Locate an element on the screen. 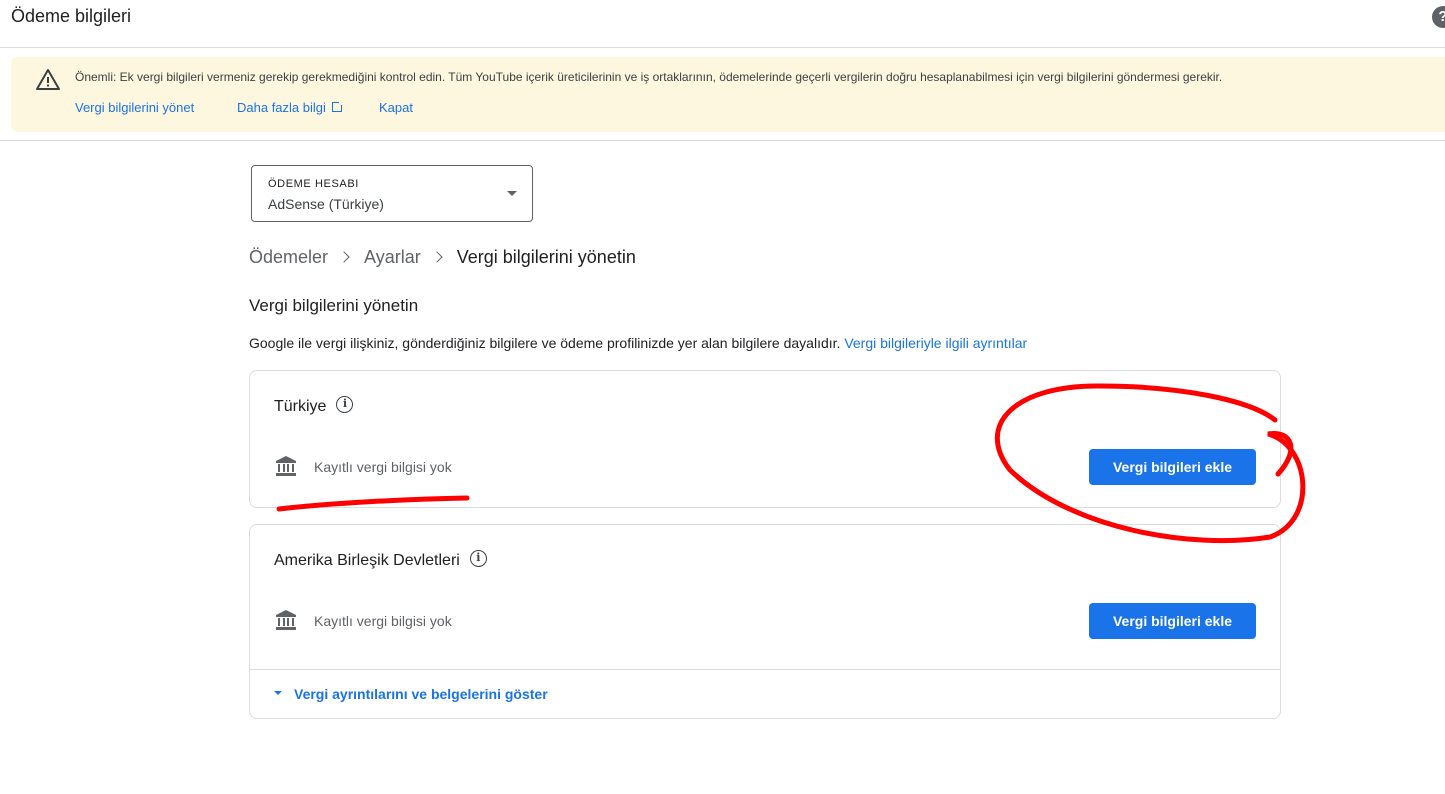 This screenshot has width=1445, height=794. breadcrumb: Ödemeler Ayarlar Vergi bilgilerini yönetin is located at coordinates (442, 257).